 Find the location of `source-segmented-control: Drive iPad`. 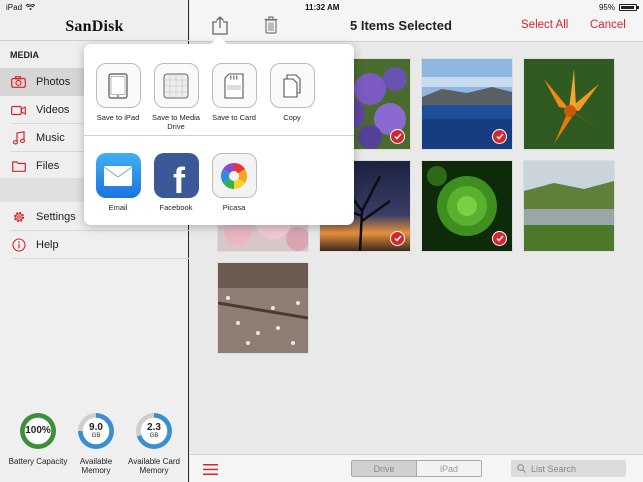

source-segmented-control: Drive iPad is located at coordinates (416, 468).